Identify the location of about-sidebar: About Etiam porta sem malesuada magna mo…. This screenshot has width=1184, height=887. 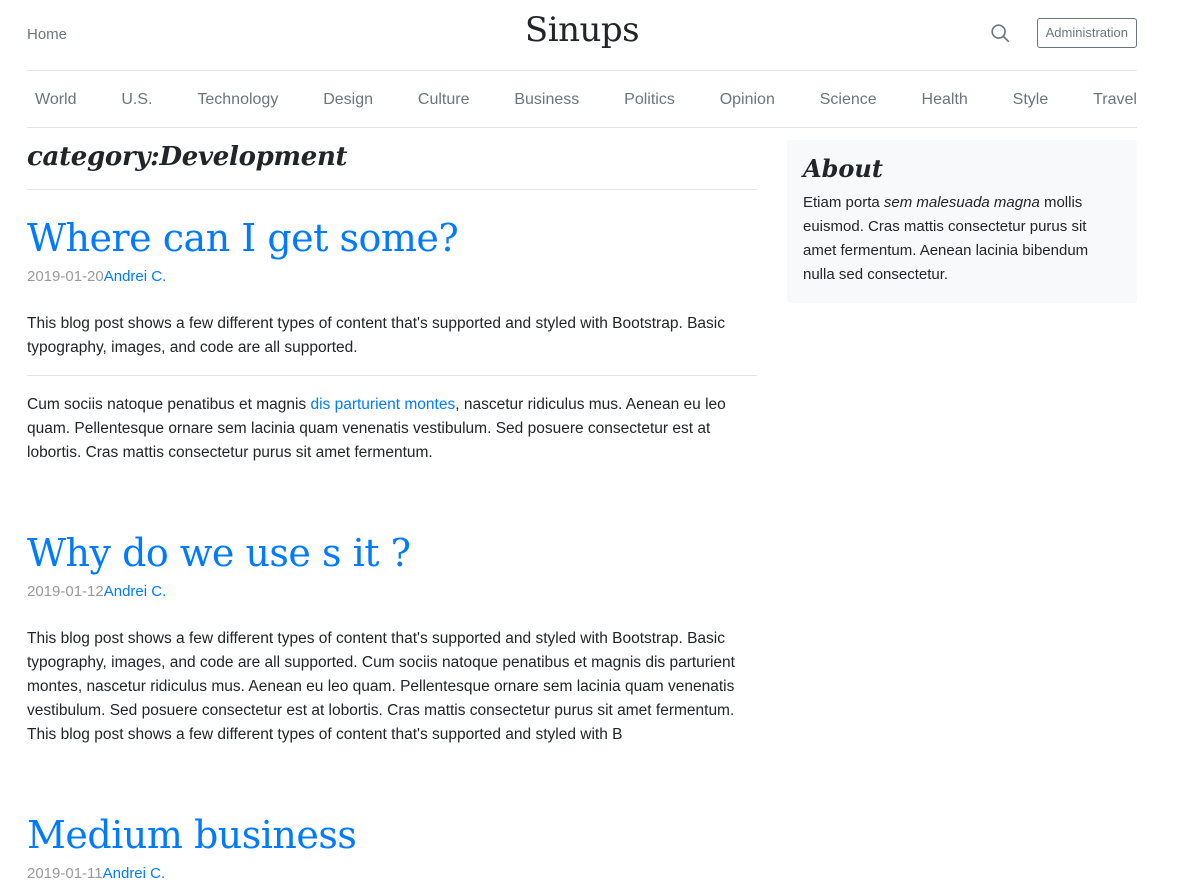
(962, 221).